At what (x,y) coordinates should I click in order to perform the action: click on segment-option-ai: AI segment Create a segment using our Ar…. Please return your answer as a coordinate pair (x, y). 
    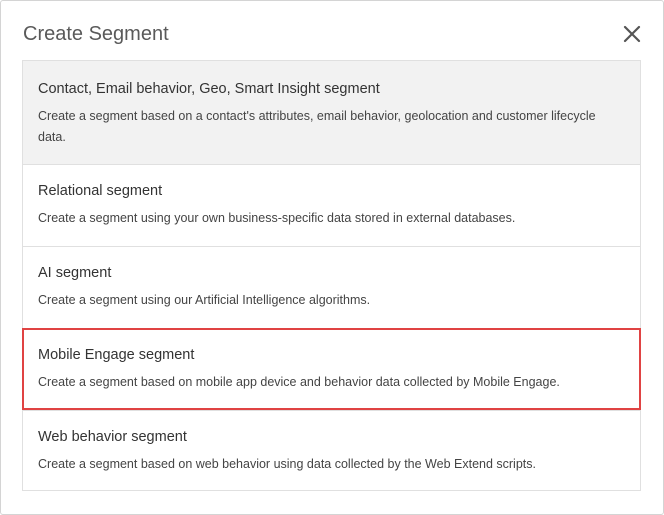
    Looking at the image, I should click on (331, 287).